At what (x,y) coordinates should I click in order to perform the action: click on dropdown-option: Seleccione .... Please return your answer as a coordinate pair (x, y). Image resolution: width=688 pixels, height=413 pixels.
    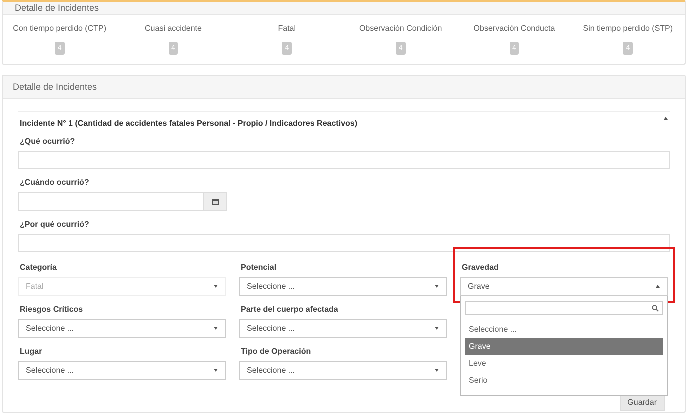
    Looking at the image, I should click on (564, 329).